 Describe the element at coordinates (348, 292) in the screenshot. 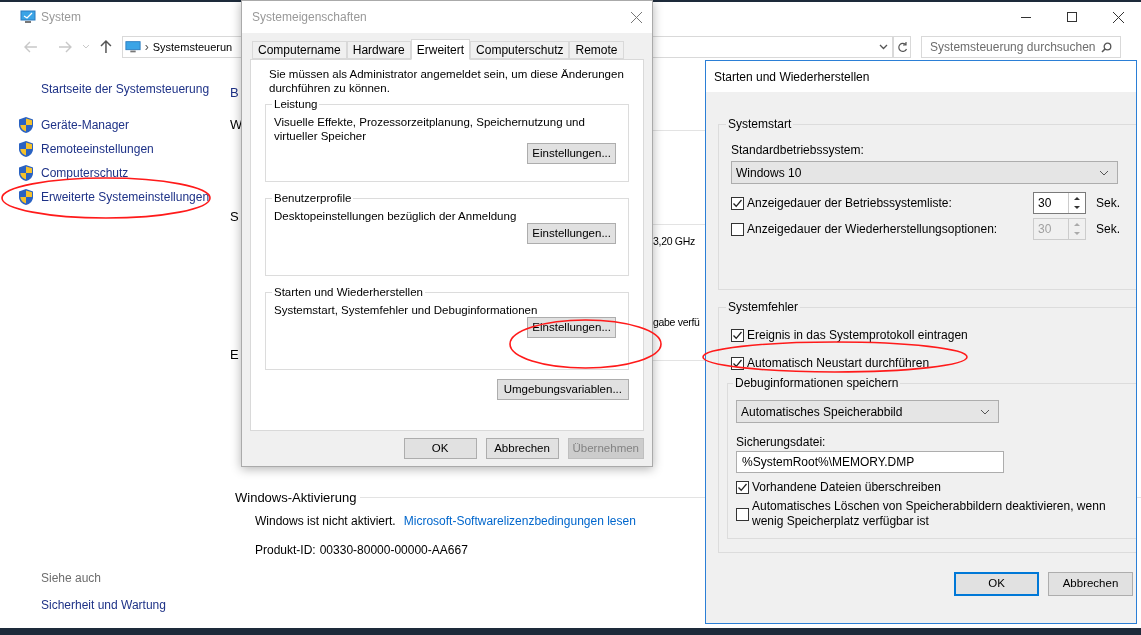

I see `group-title: Starten und Wiederherstellen` at that location.